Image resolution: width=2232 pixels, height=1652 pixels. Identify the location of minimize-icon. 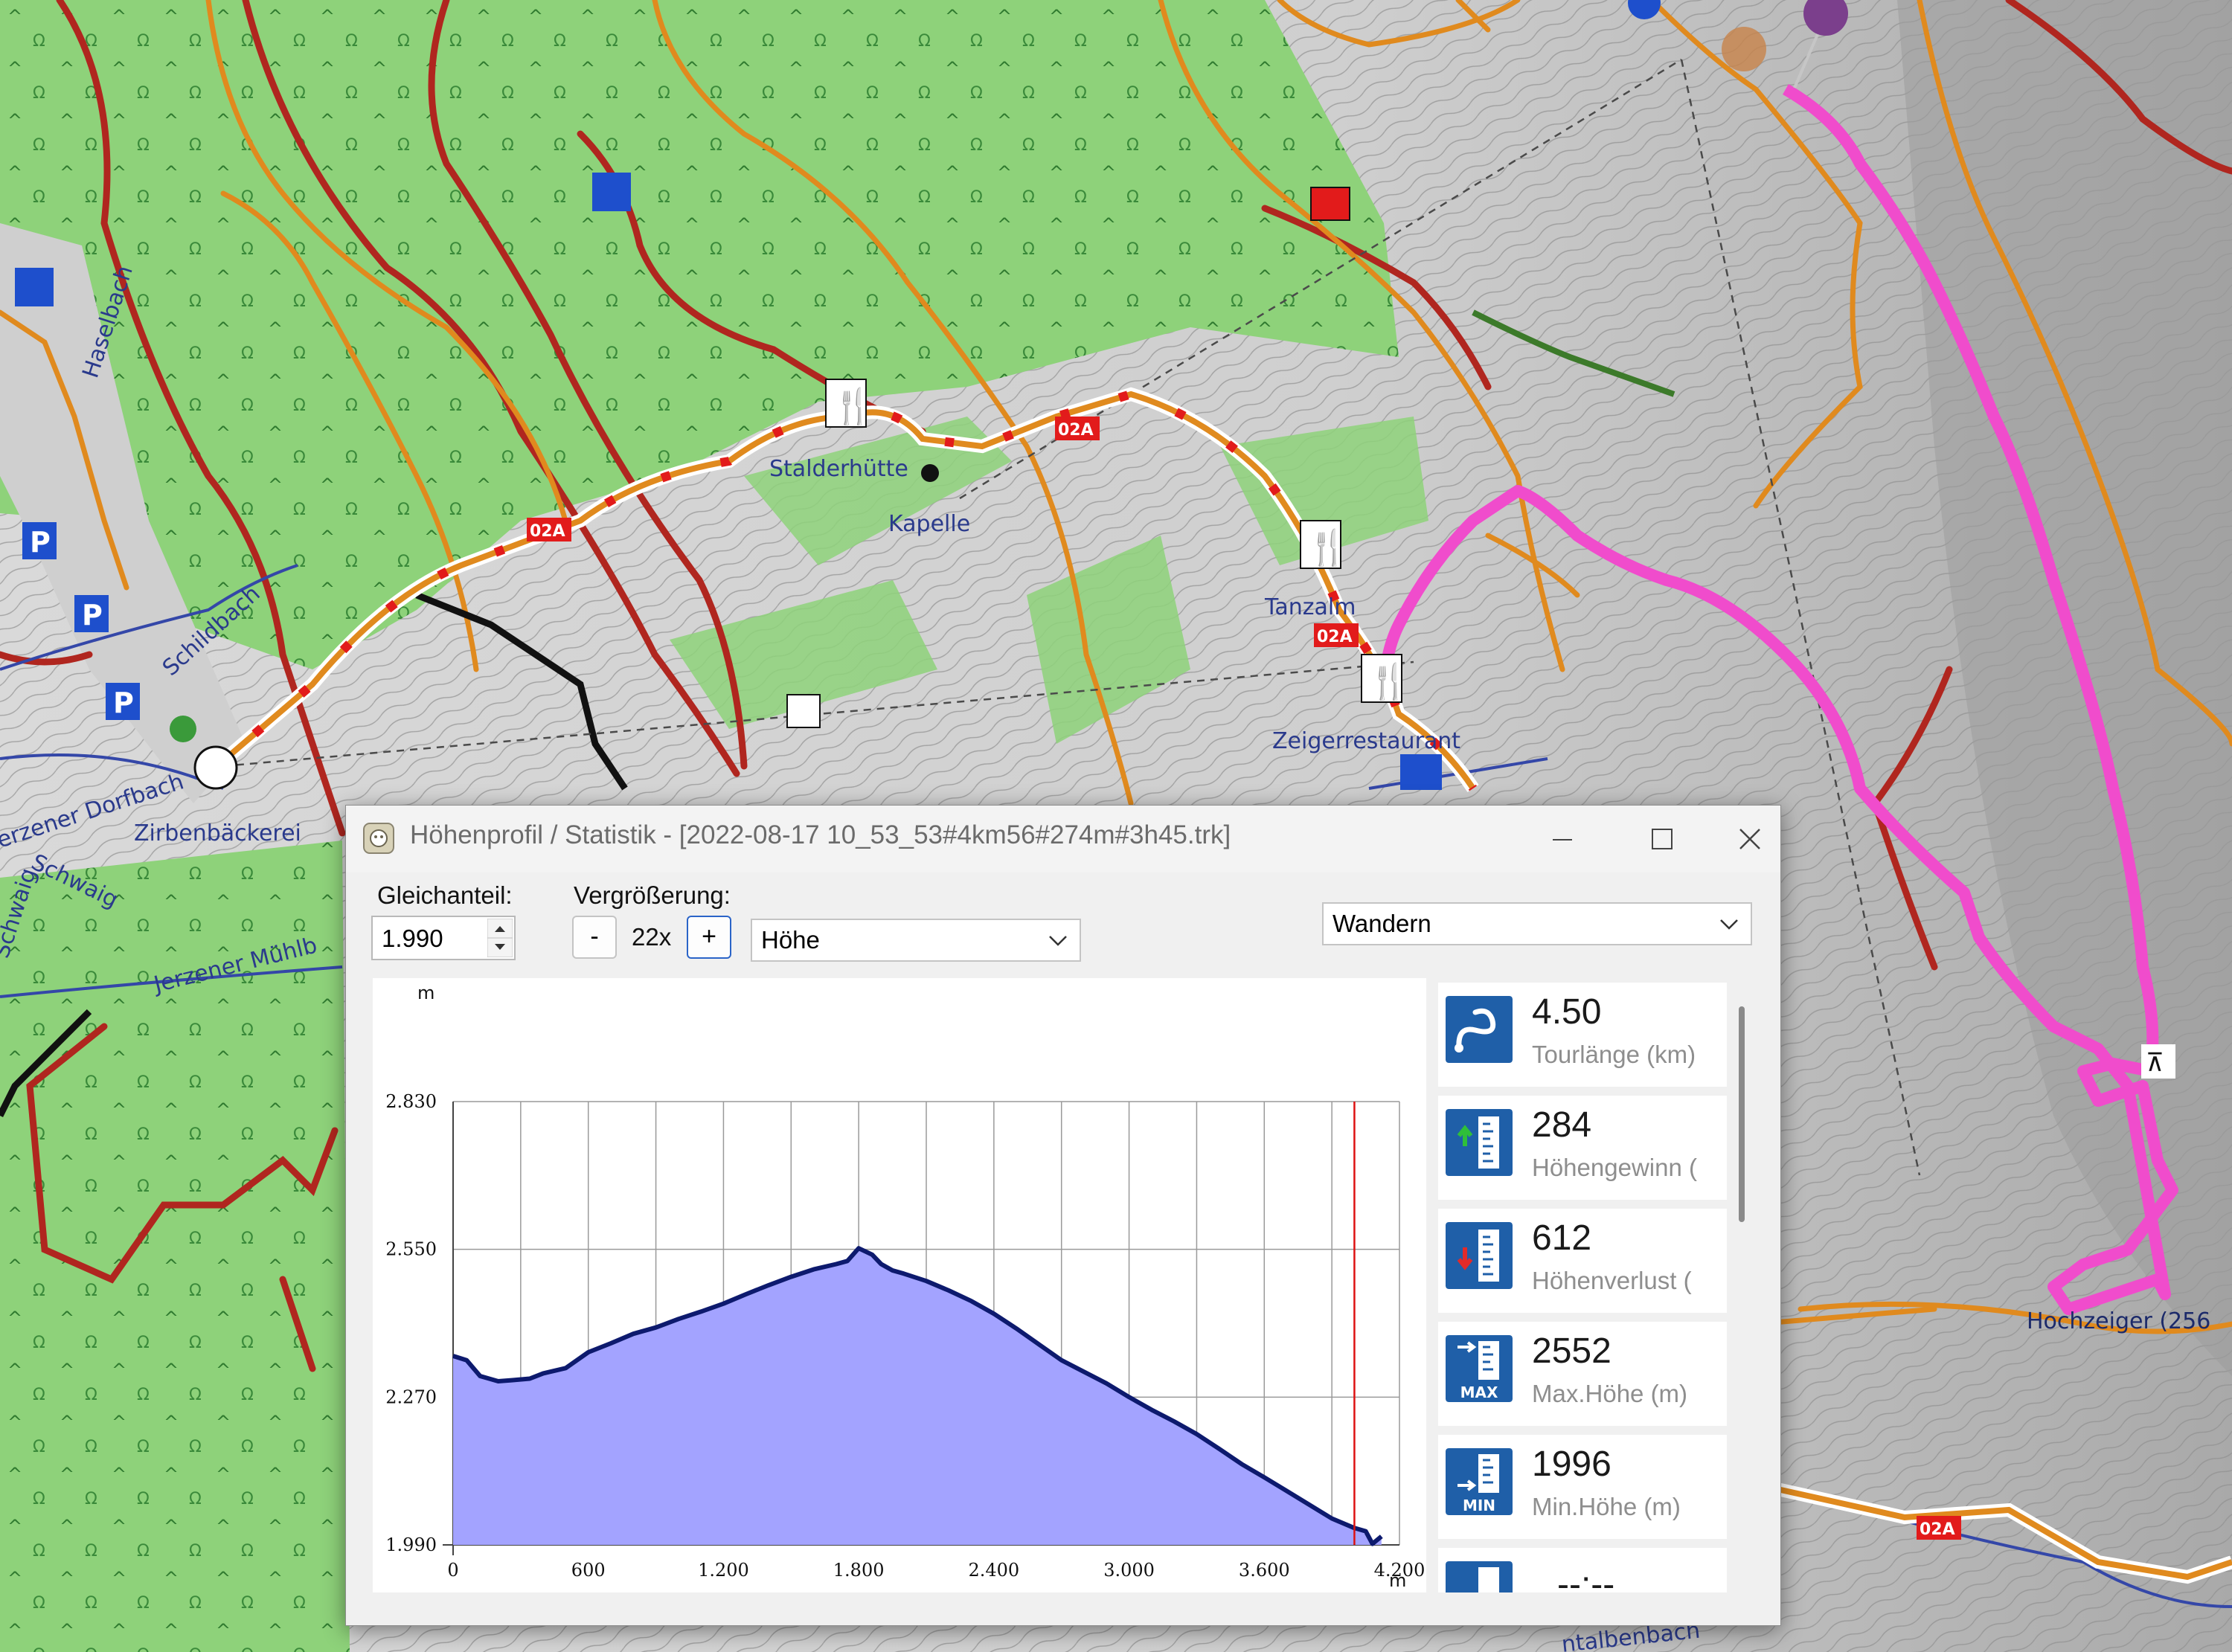
(1562, 840).